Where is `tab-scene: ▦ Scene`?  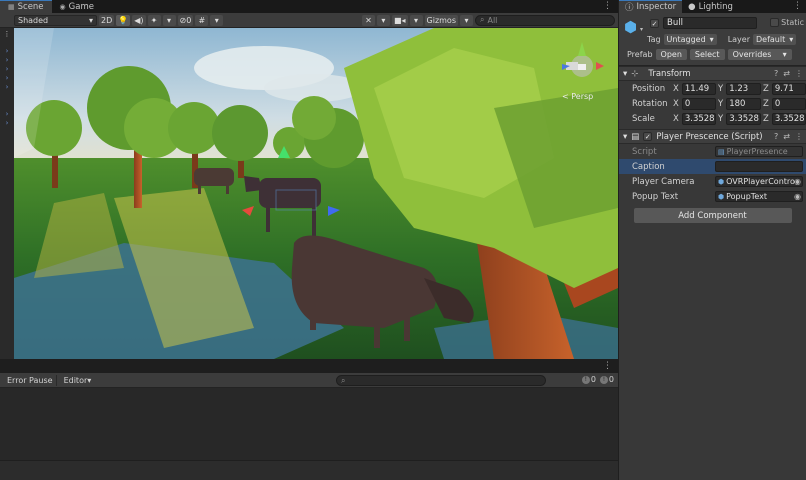
tab-scene: ▦ Scene is located at coordinates (26, 6).